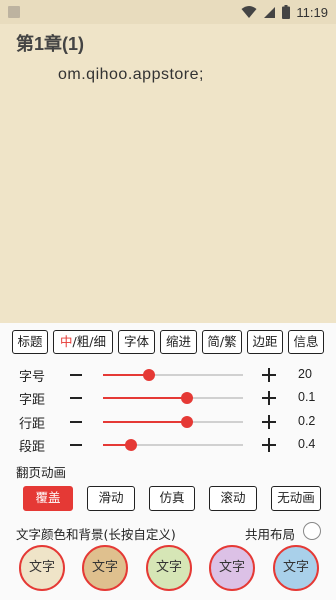  I want to click on status-time: 11:19, so click(312, 12).